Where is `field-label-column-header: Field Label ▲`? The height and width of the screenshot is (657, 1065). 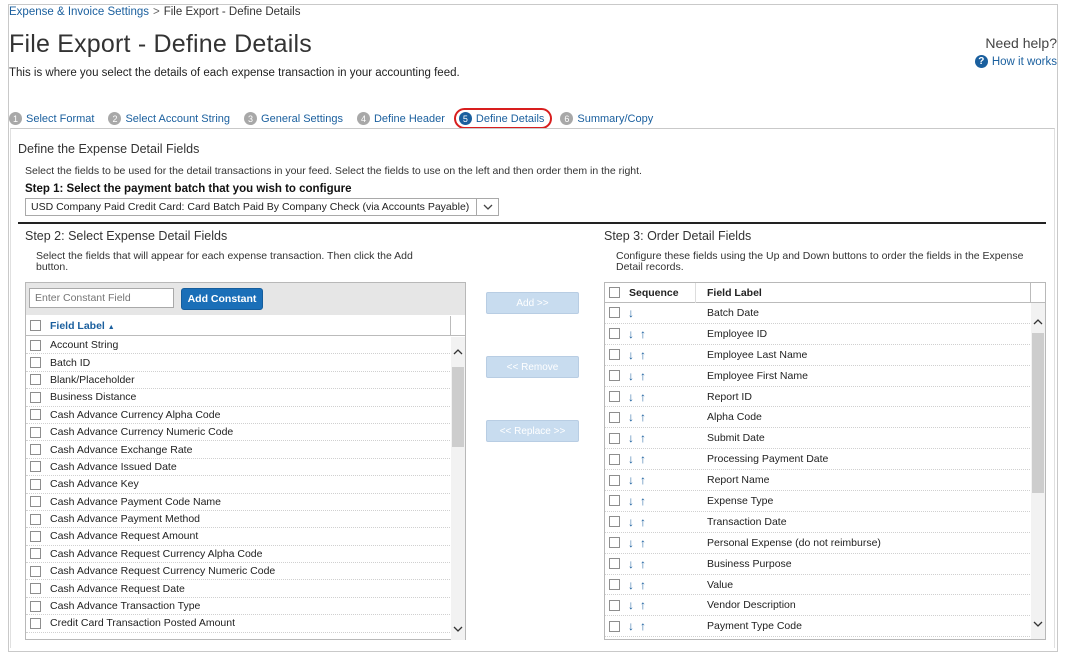
field-label-column-header: Field Label ▲ is located at coordinates (82, 326).